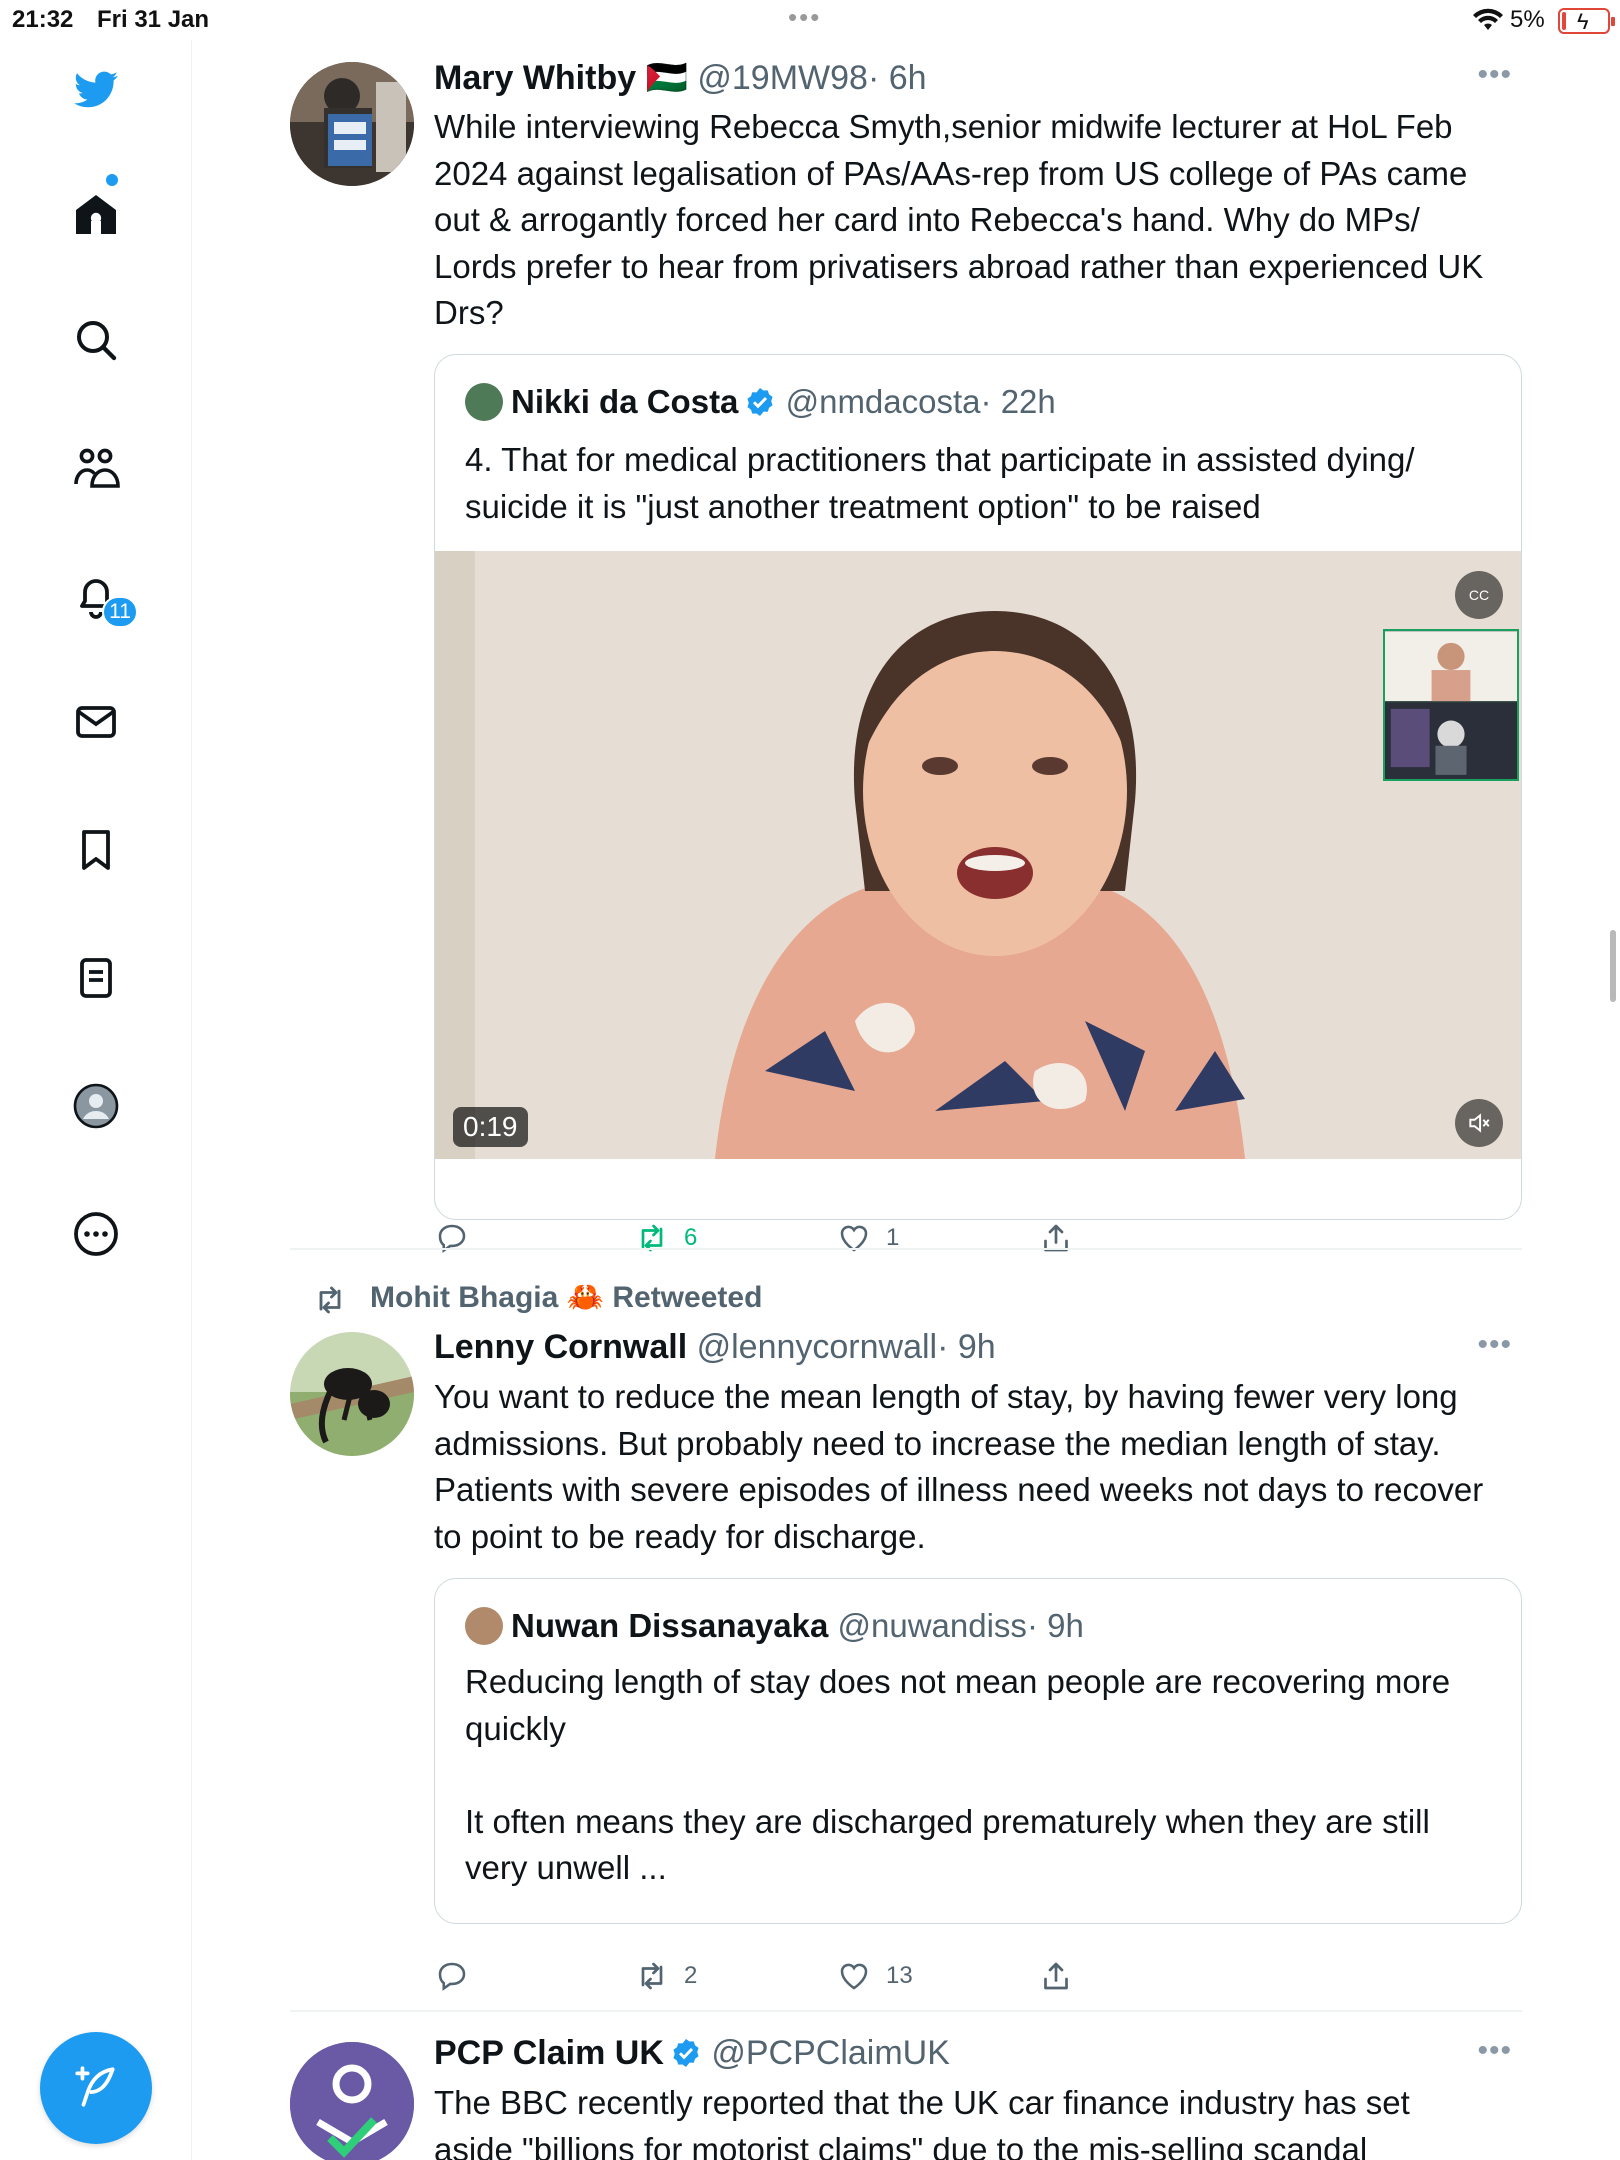 The height and width of the screenshot is (2160, 1620). Describe the element at coordinates (1055, 1625) in the screenshot. I see `quoted-tweet-time: · 9h` at that location.